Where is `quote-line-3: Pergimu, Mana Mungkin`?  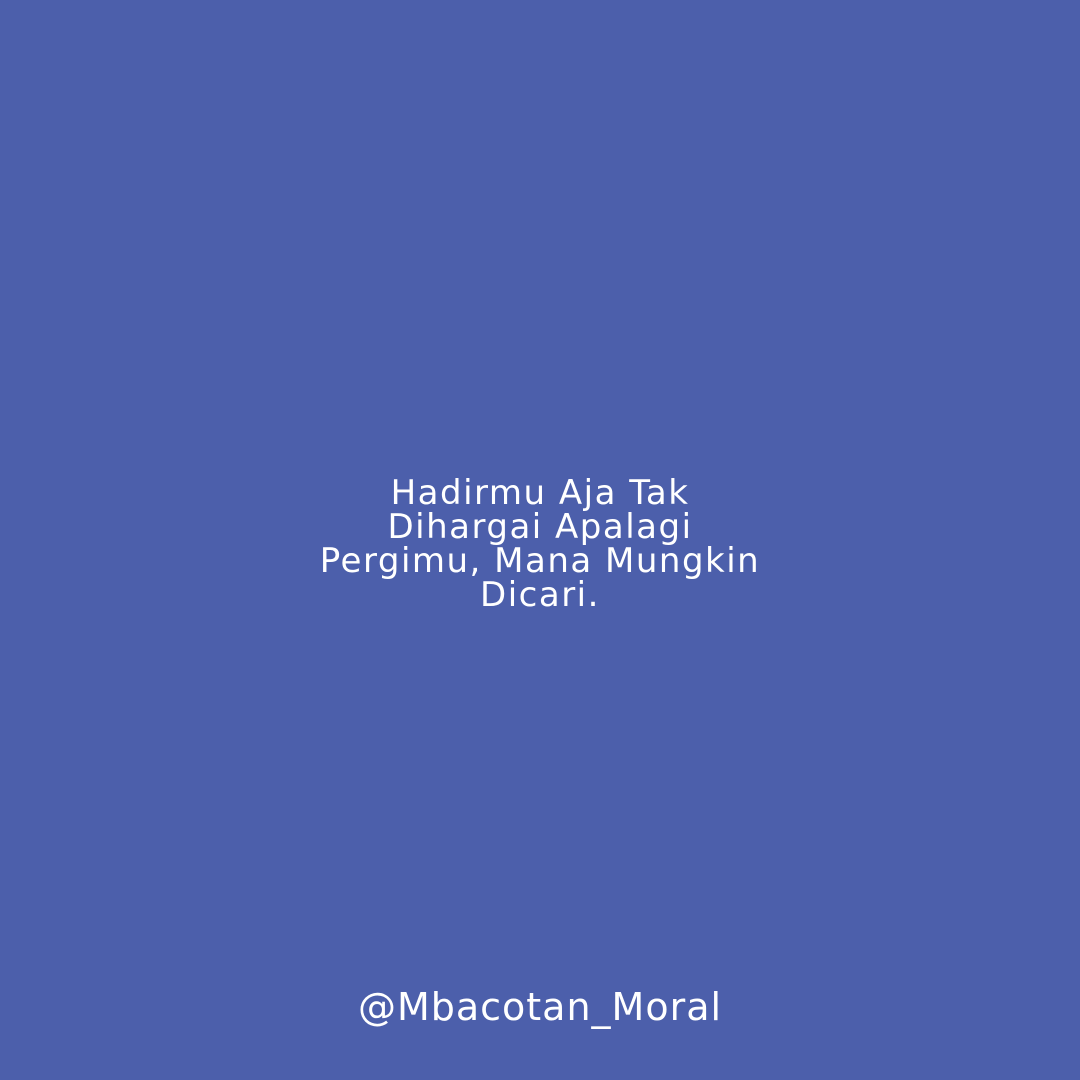
quote-line-3: Pergimu, Mana Mungkin is located at coordinates (540, 561).